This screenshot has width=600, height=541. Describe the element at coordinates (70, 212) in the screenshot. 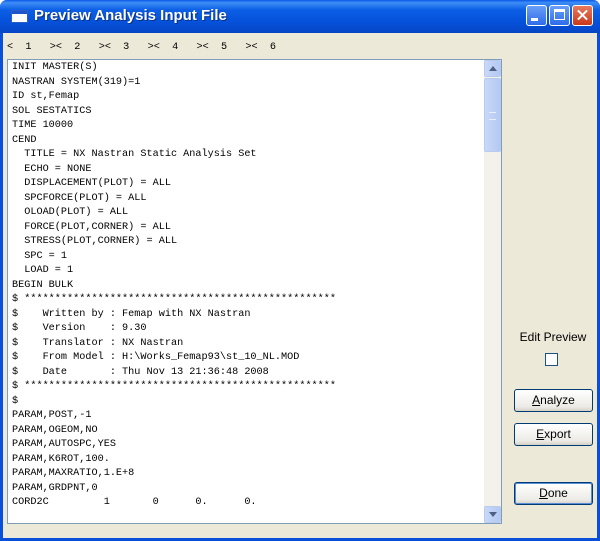

I see `file-line: OLOAD(PLOT) = ALL` at that location.